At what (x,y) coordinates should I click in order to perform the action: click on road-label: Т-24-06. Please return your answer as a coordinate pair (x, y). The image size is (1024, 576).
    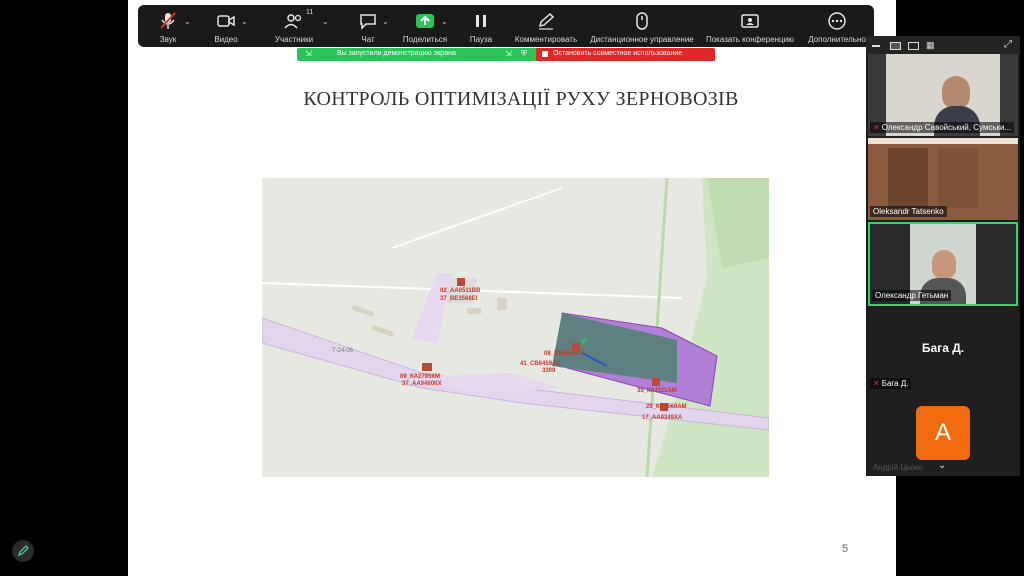
    Looking at the image, I should click on (343, 351).